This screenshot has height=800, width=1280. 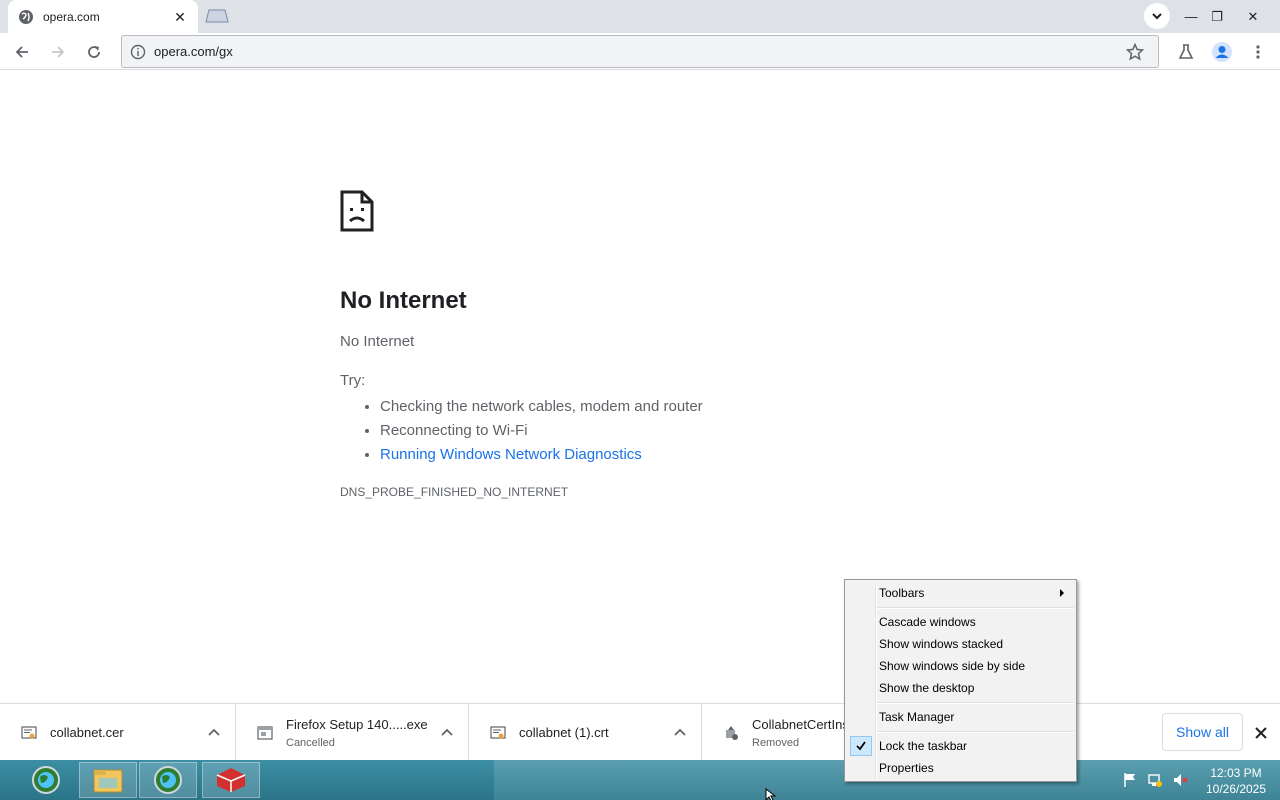 What do you see at coordinates (960, 688) in the screenshot?
I see `menu-item-show-desktop: Show the desktop` at bounding box center [960, 688].